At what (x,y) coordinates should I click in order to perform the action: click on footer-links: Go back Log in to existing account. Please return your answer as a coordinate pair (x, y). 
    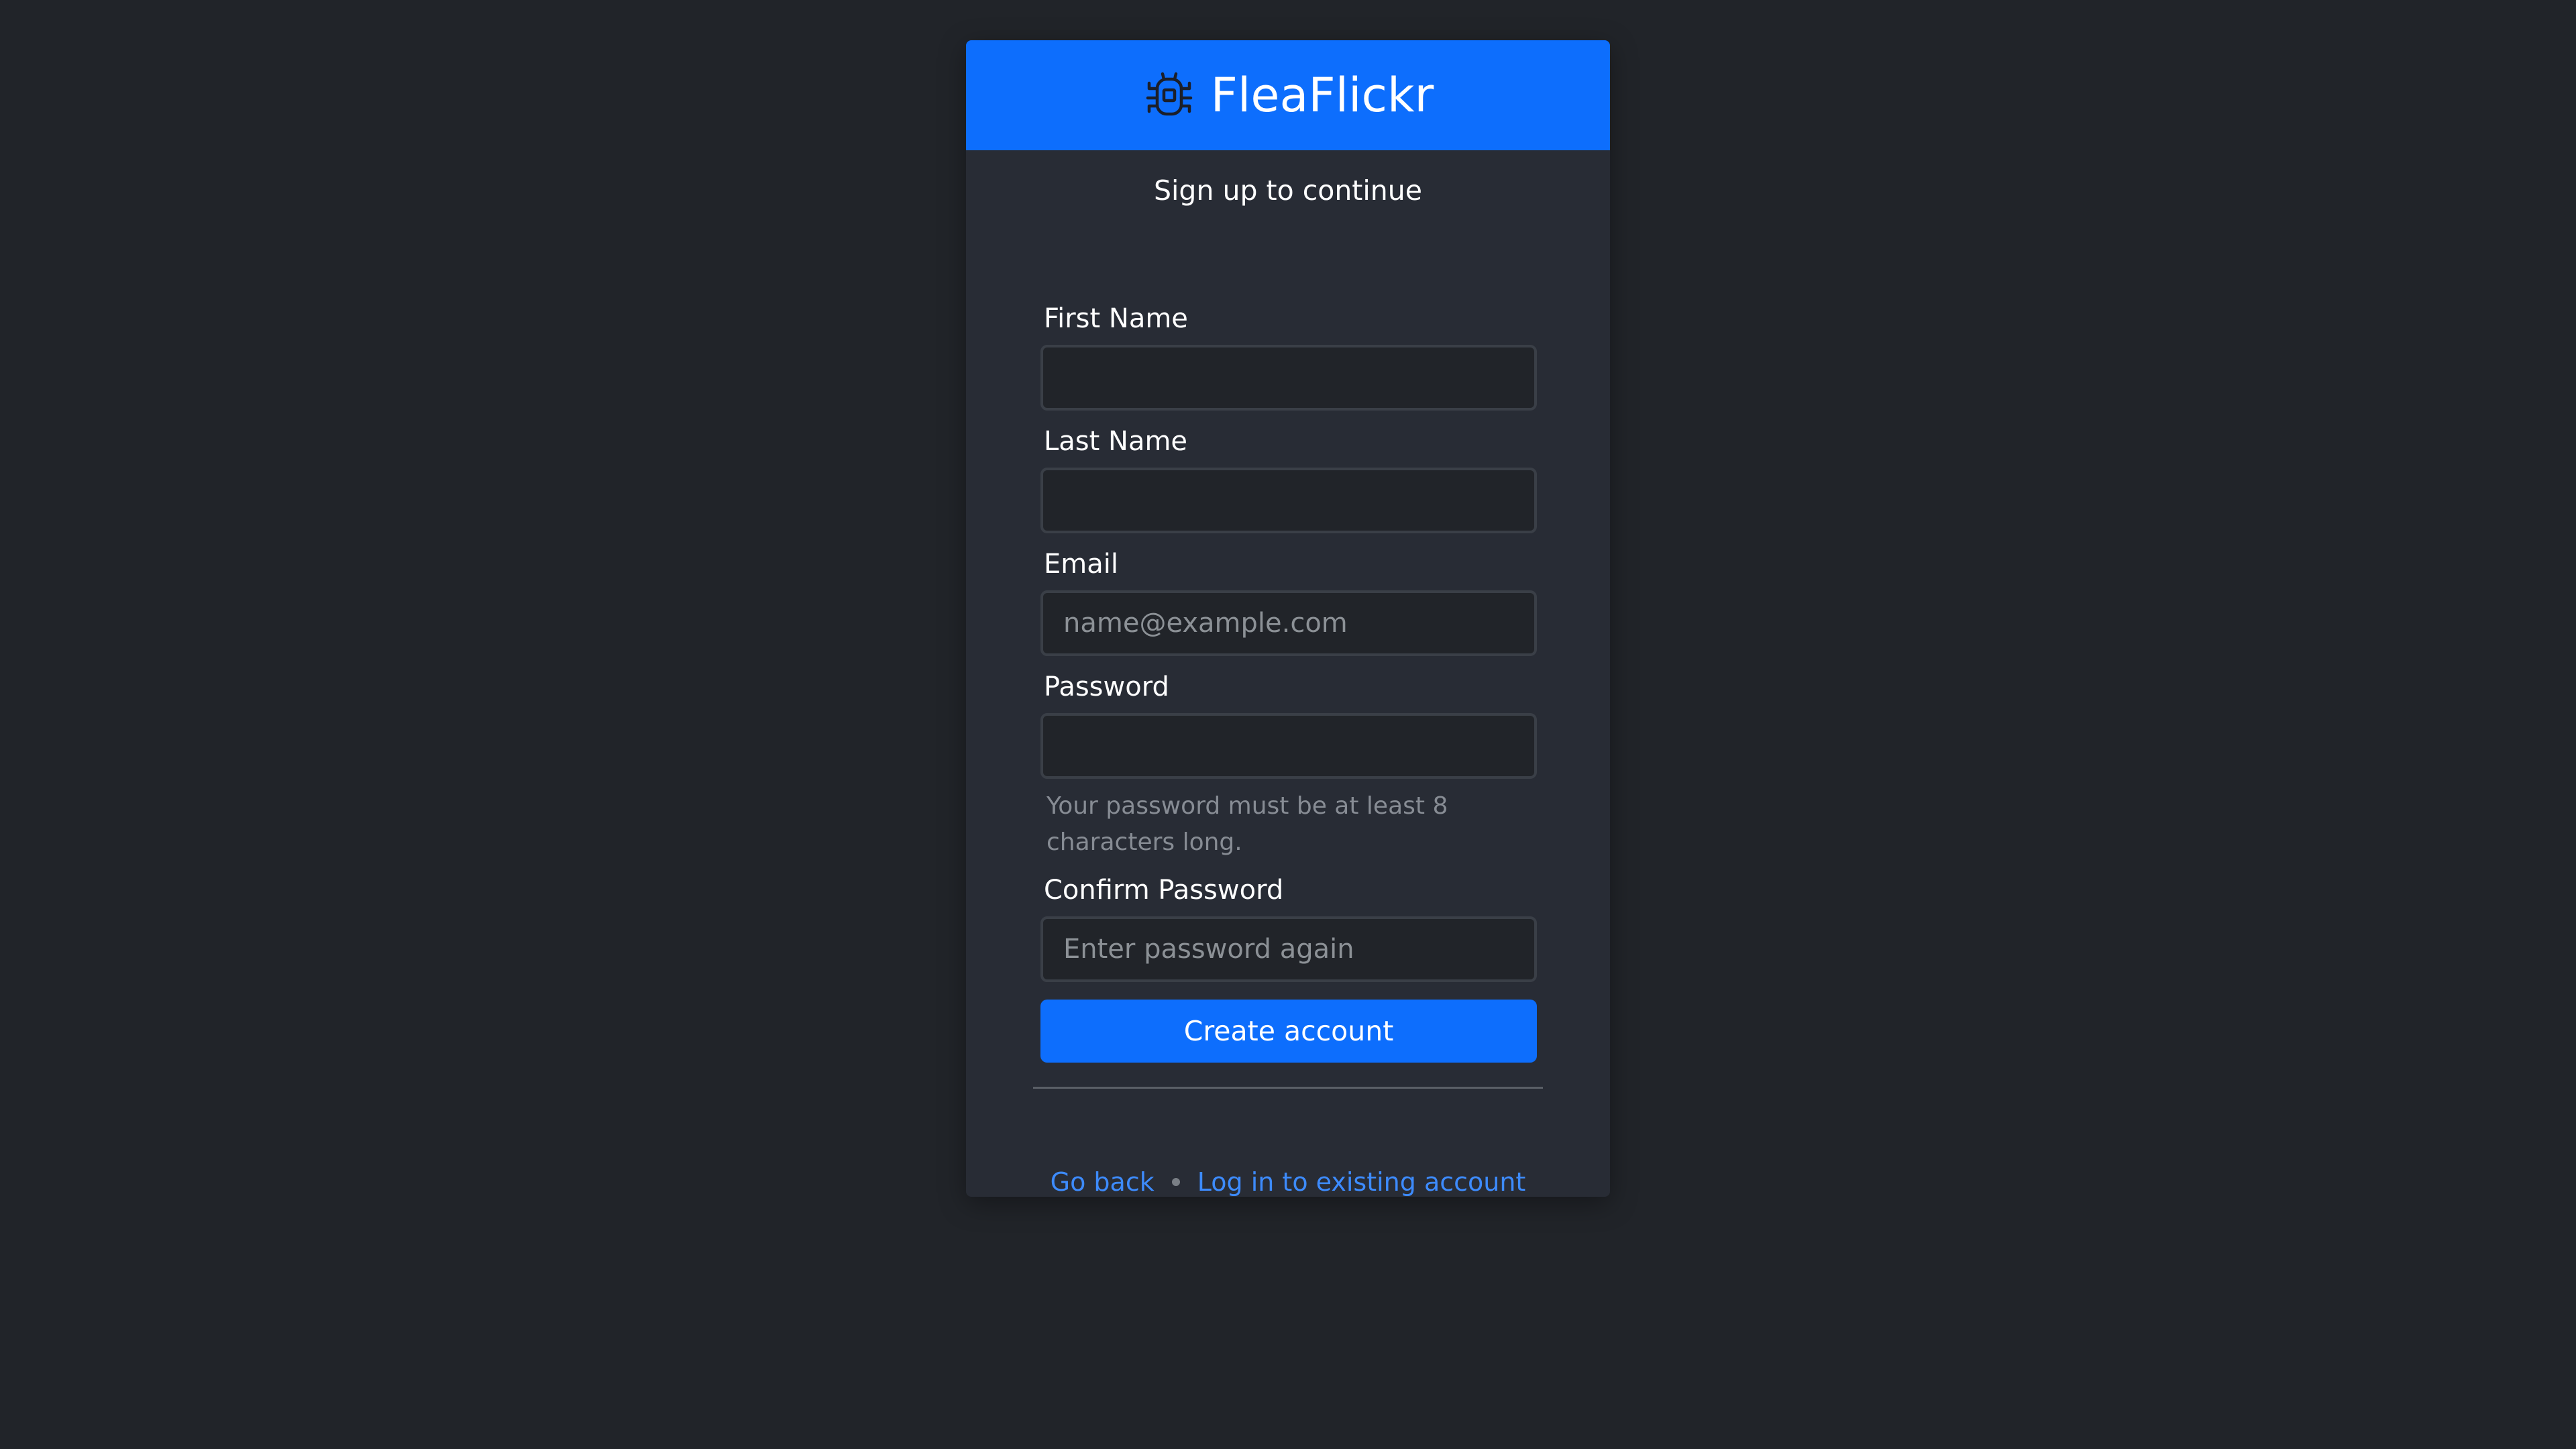
    Looking at the image, I should click on (1288, 1179).